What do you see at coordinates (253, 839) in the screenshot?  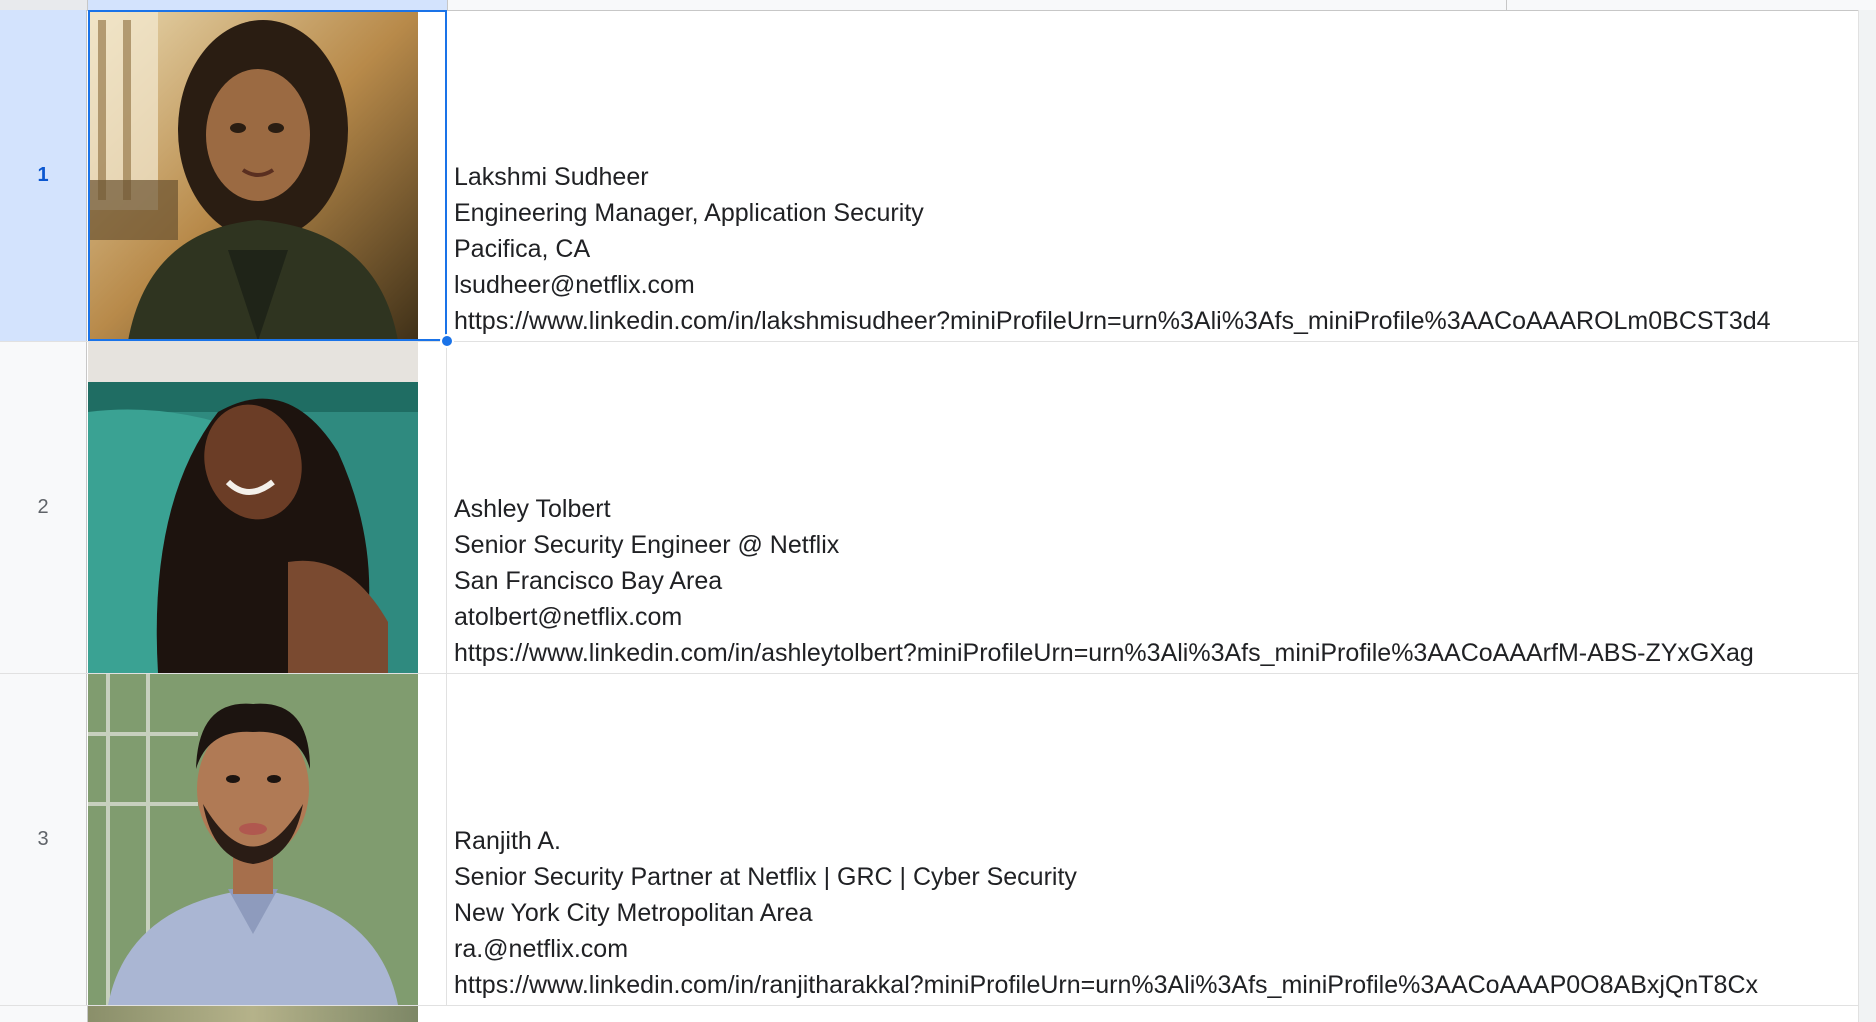 I see `profile-photo-ranjith` at bounding box center [253, 839].